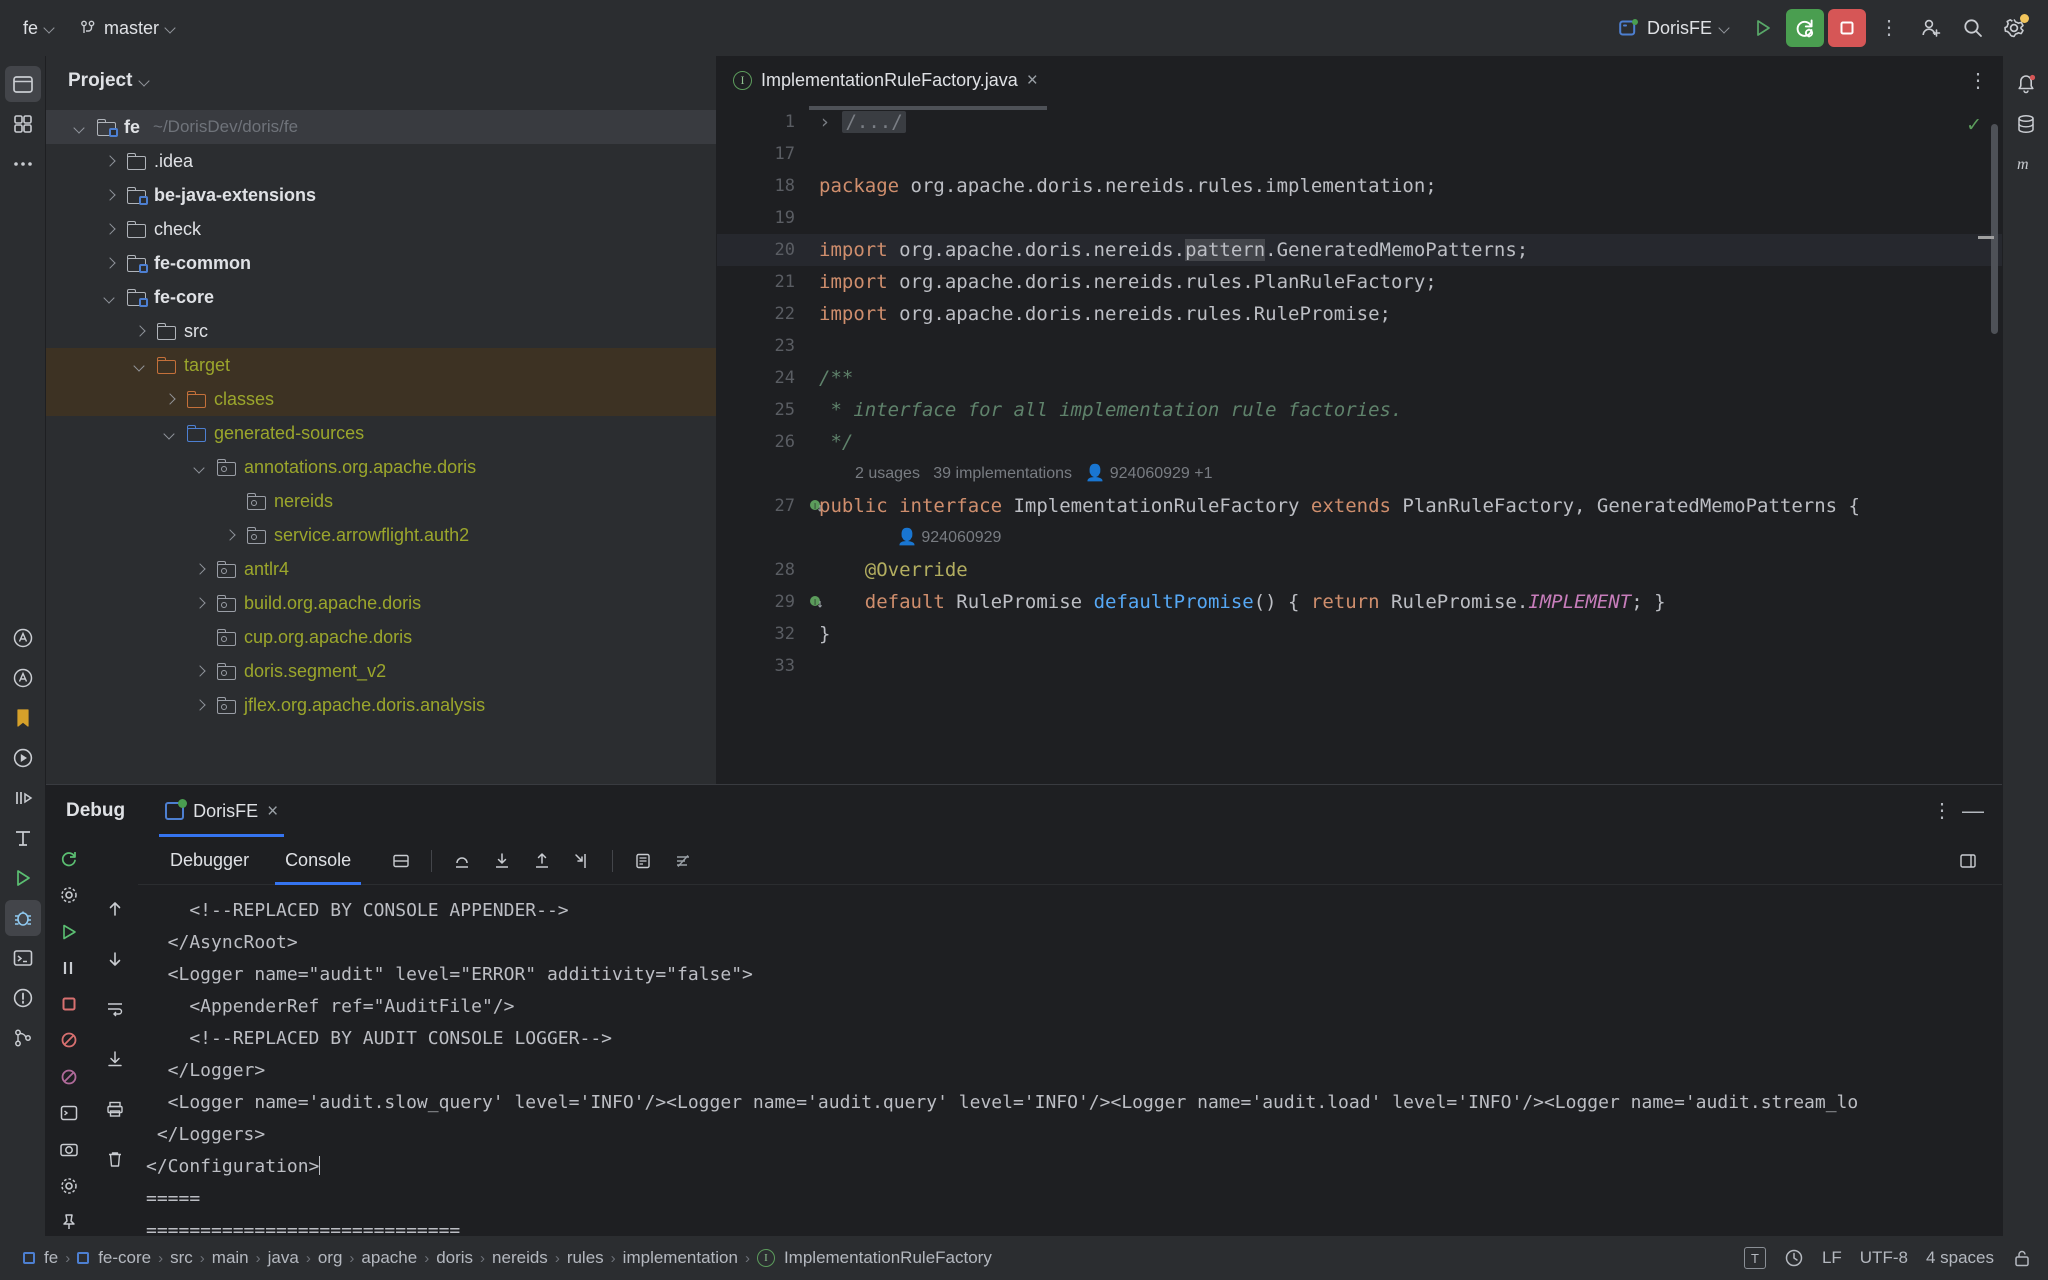  I want to click on chevron-down-icon, so click(145, 81).